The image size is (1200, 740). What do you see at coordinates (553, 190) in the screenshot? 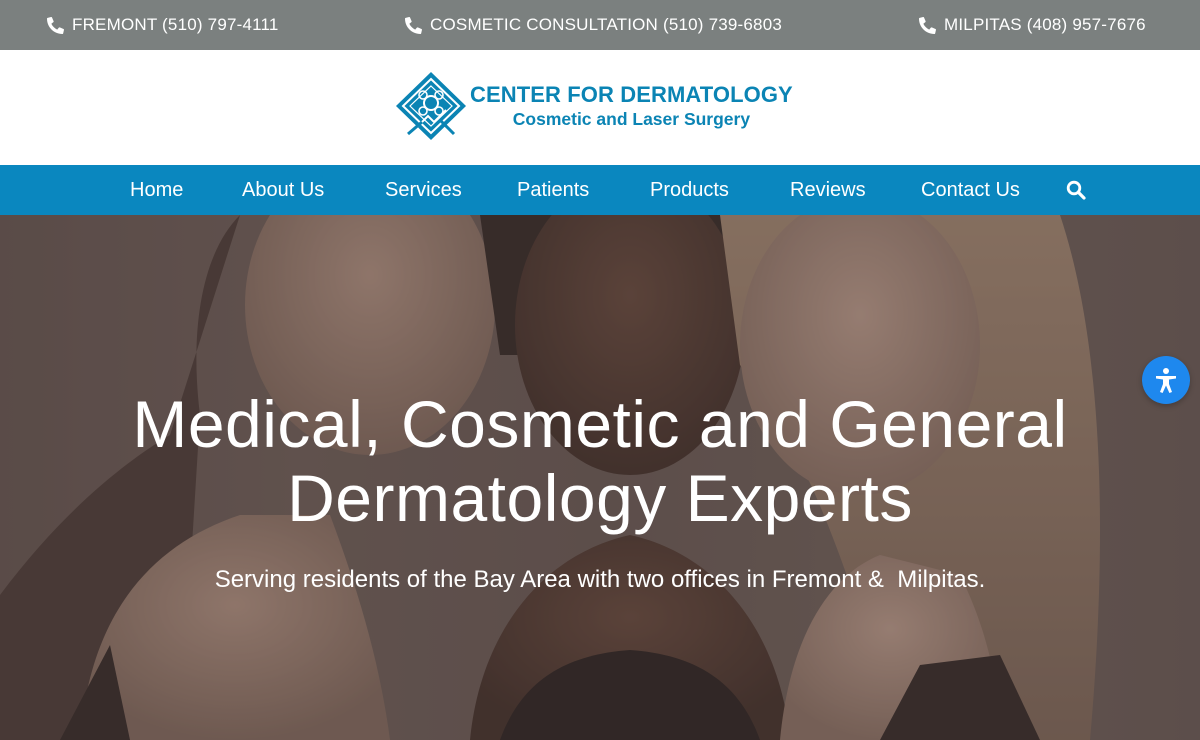
I see `nav-item-patients: Patients` at bounding box center [553, 190].